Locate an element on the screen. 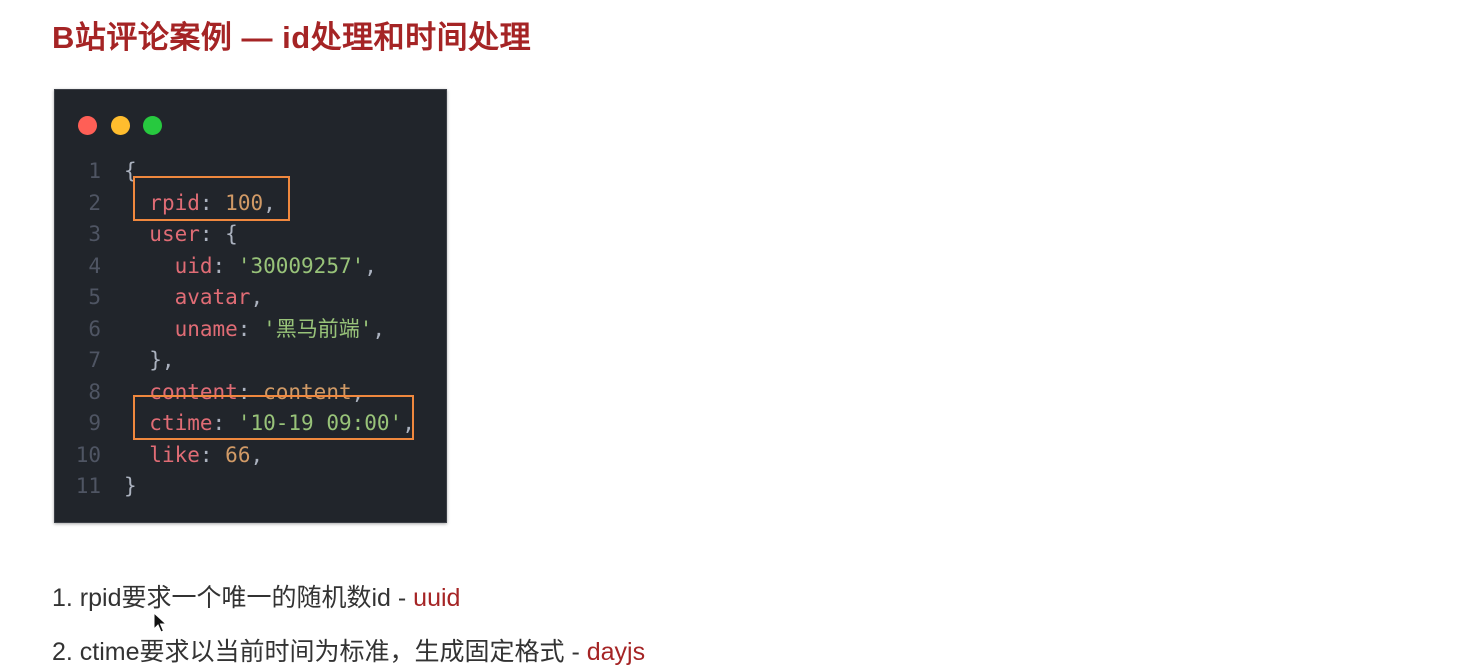  line-number: 4 is located at coordinates (94, 265).